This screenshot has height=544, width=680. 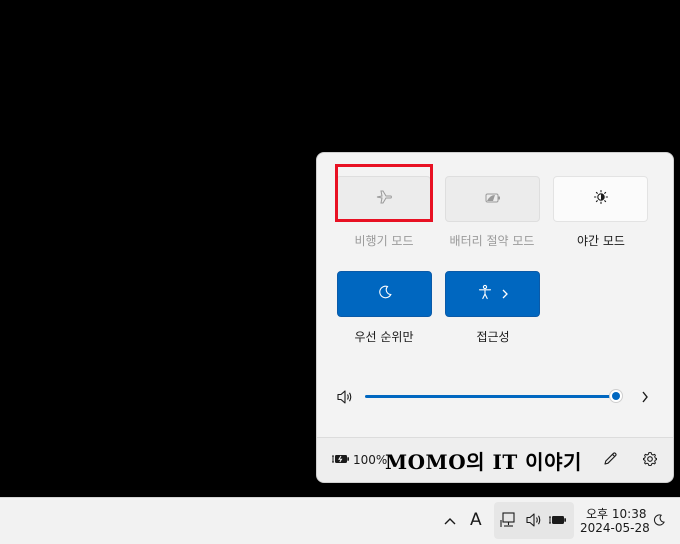 I want to click on audio-output-chevron-icon, so click(x=645, y=397).